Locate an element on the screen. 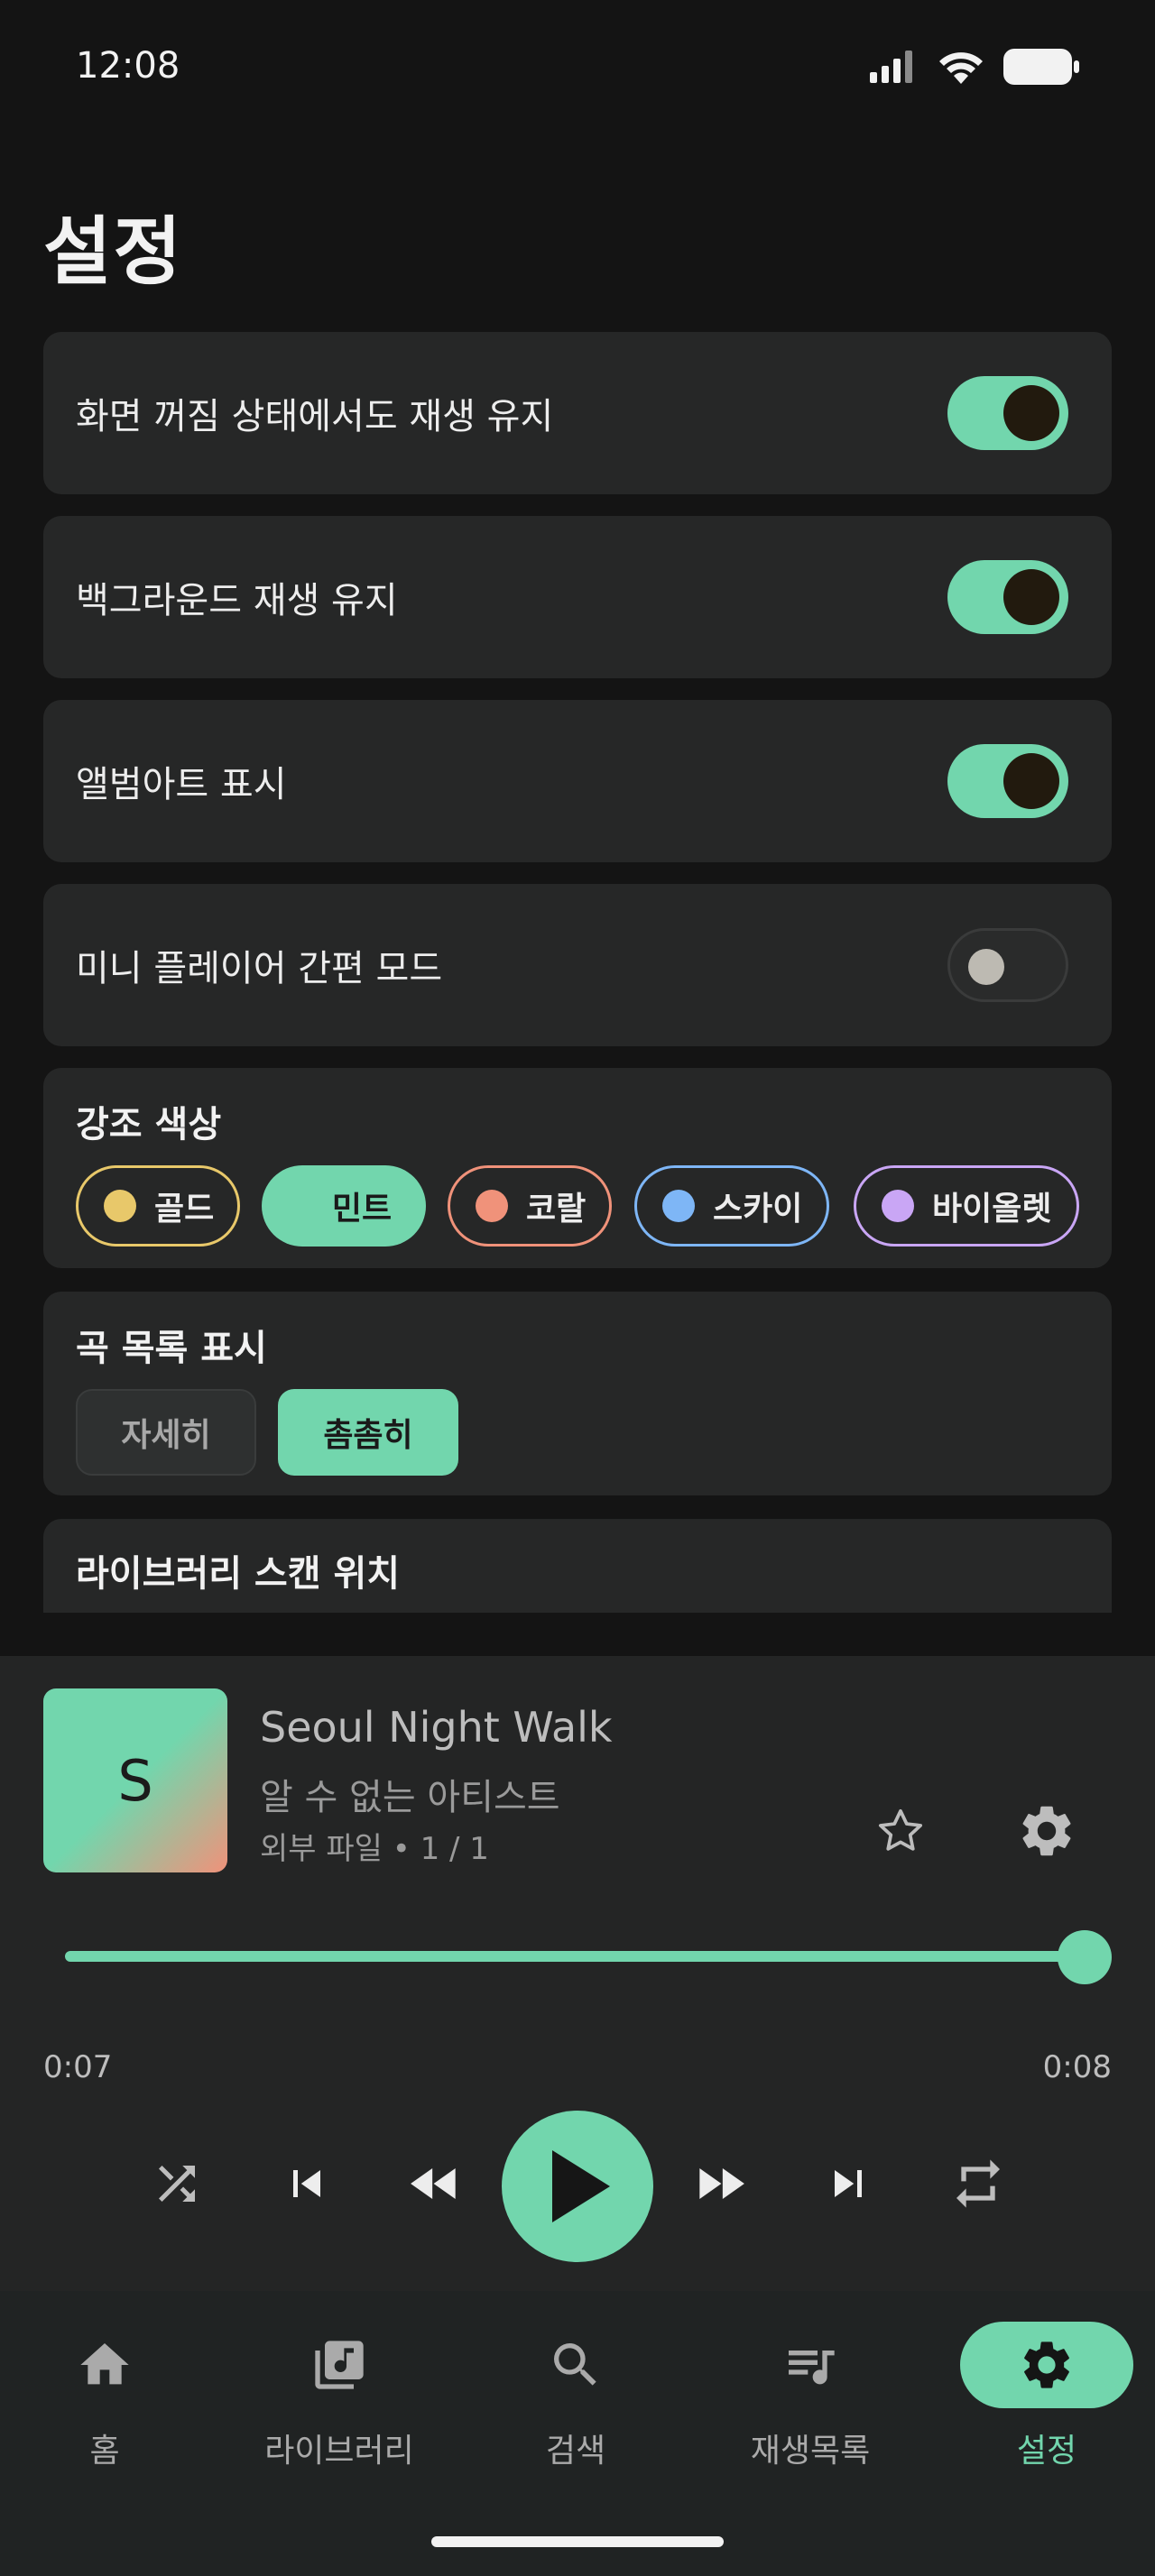  library-scan-location-title: 라이브러리 스캔 위치 is located at coordinates (239, 1574).